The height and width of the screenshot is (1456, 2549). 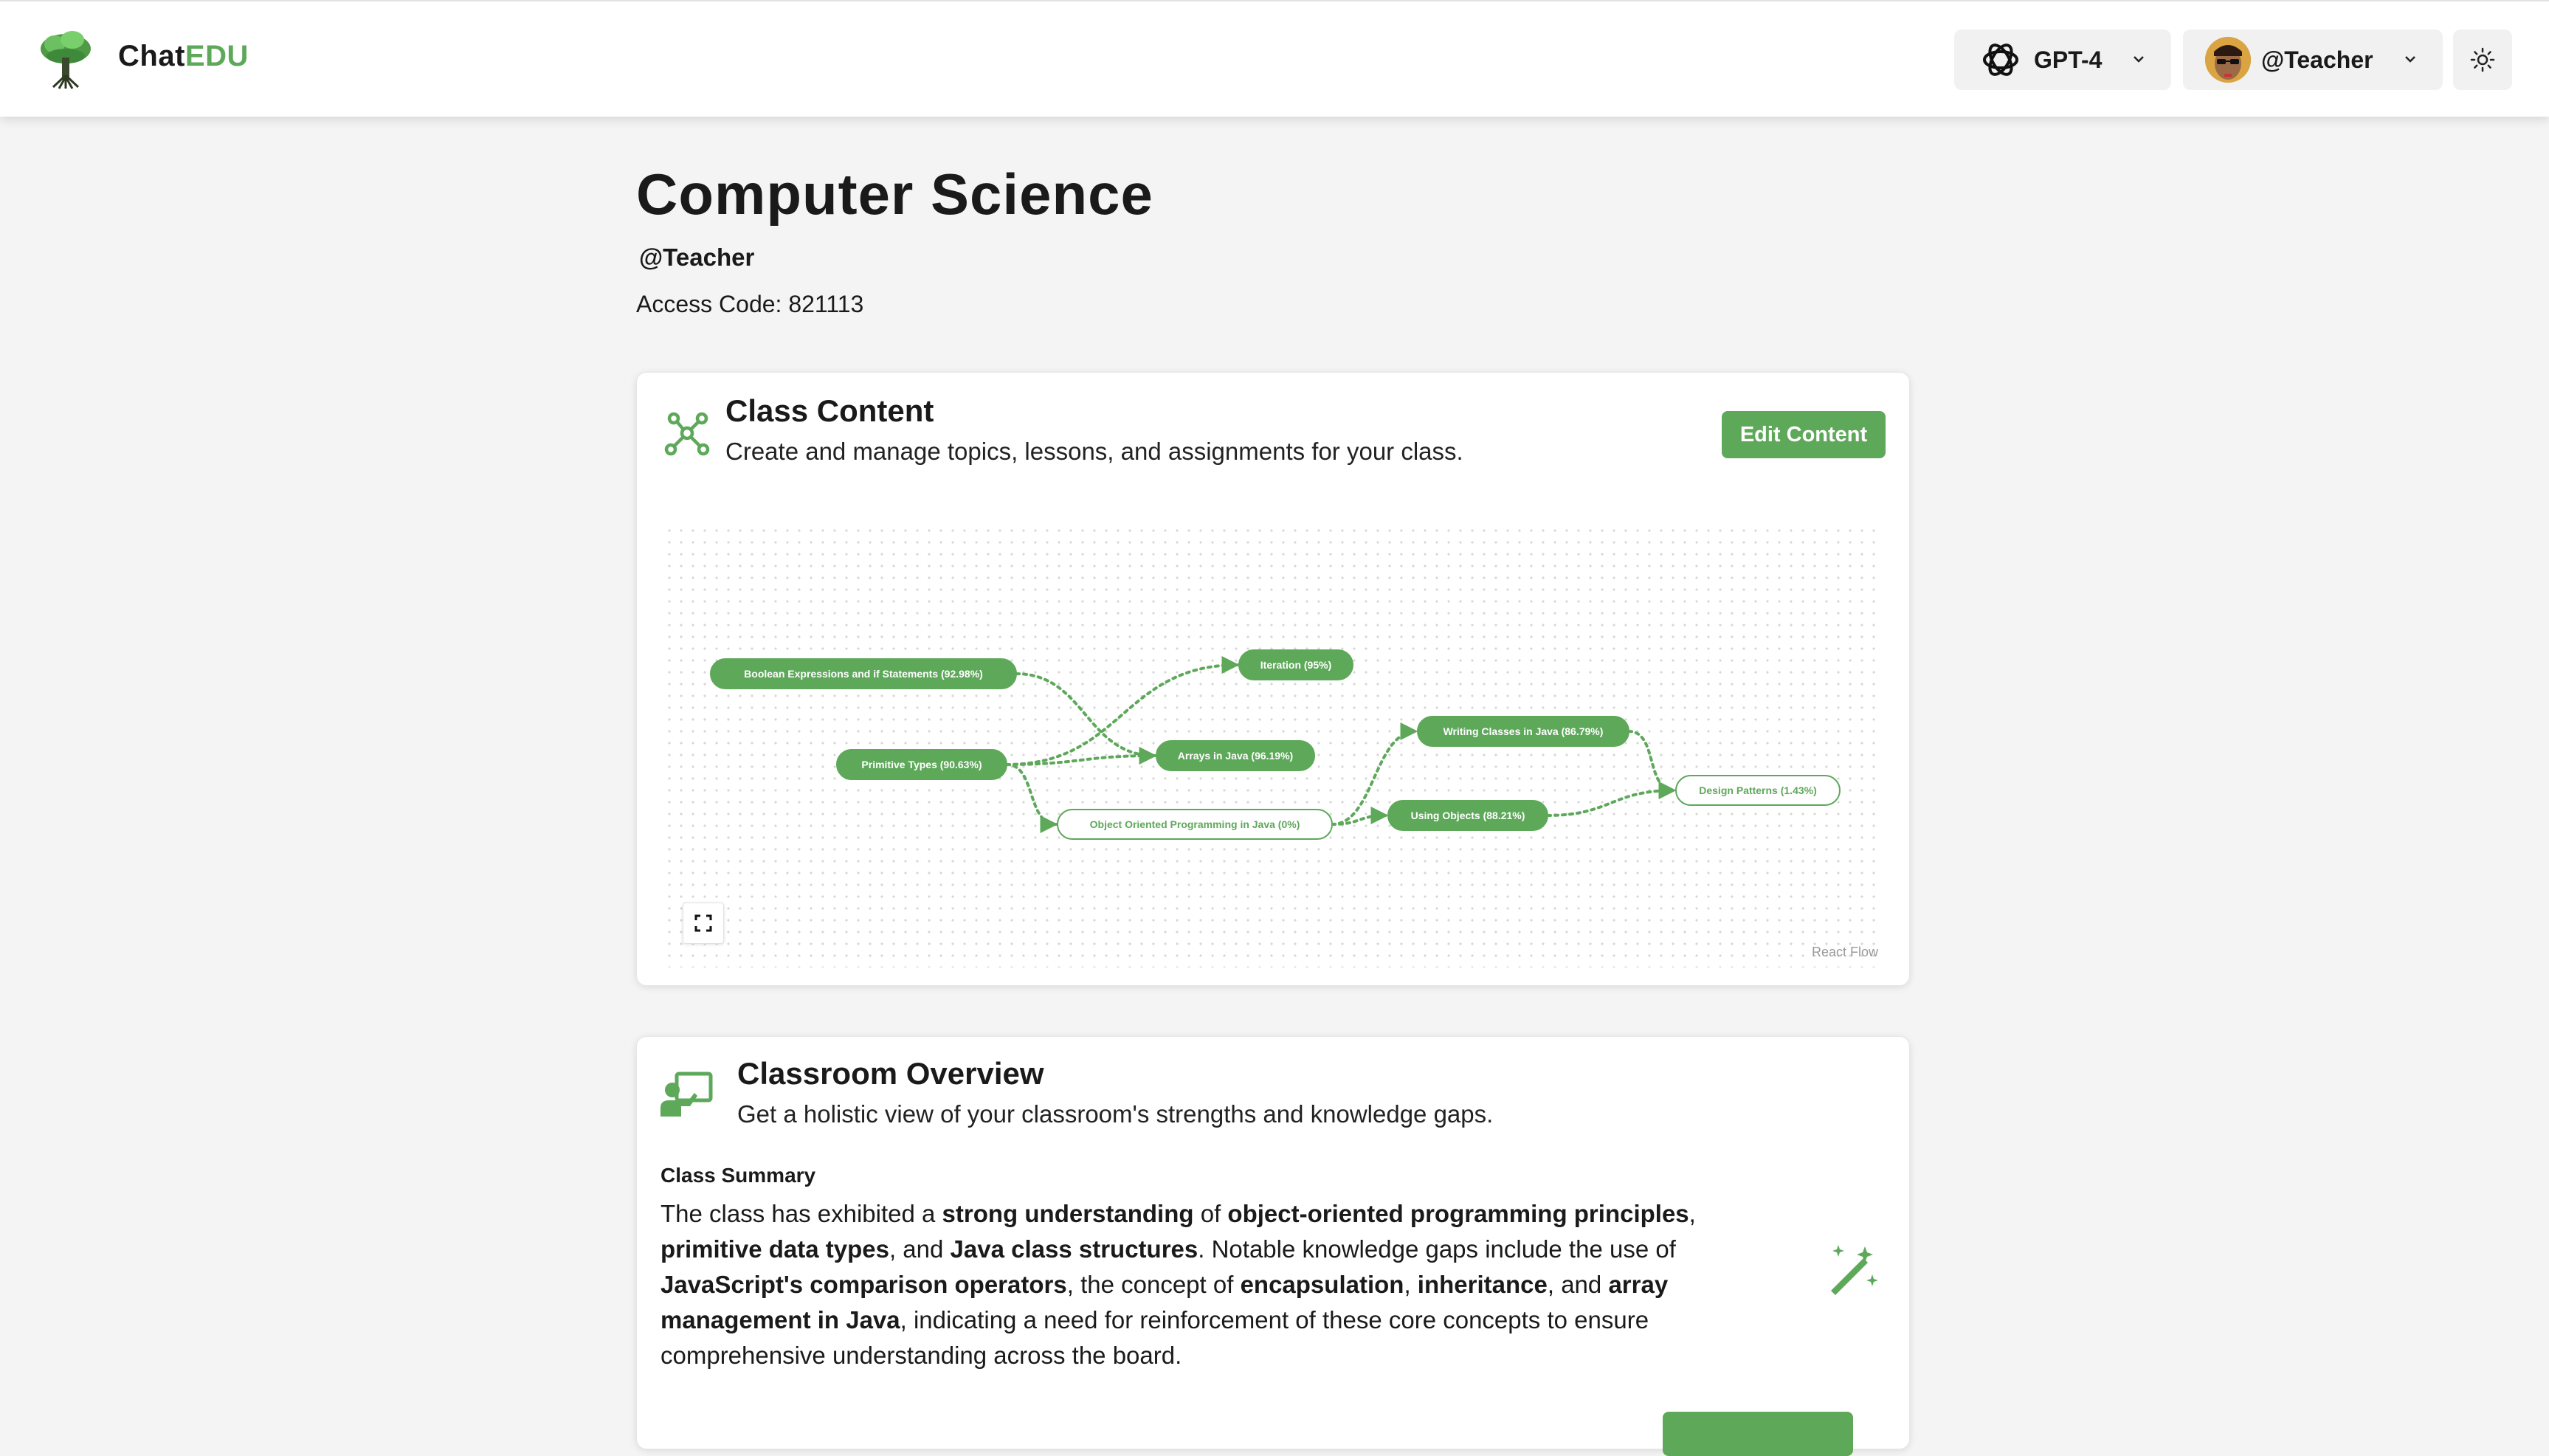 What do you see at coordinates (2317, 59) in the screenshot?
I see `user-label: @Teacher` at bounding box center [2317, 59].